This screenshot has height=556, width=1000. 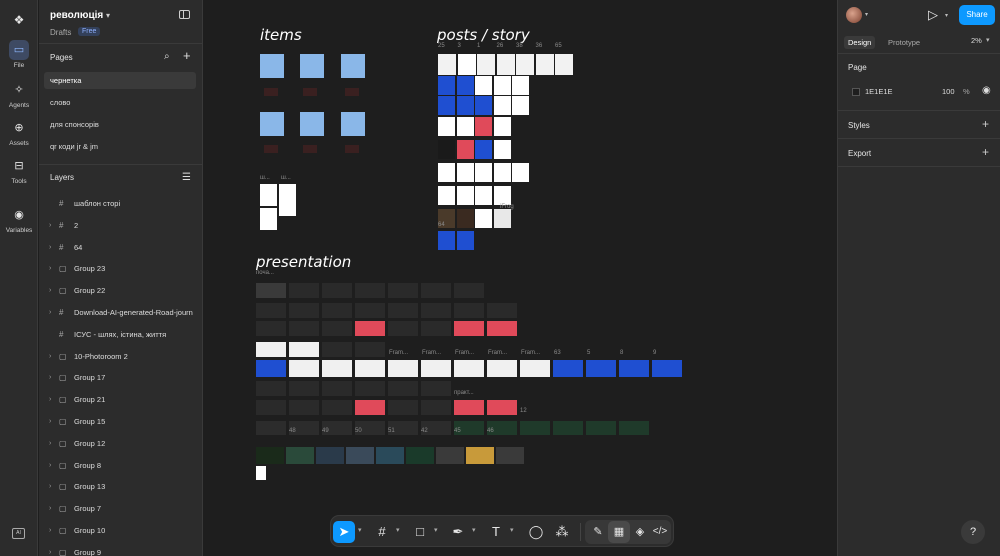 I want to click on search-icon: ⌕, so click(x=167, y=56).